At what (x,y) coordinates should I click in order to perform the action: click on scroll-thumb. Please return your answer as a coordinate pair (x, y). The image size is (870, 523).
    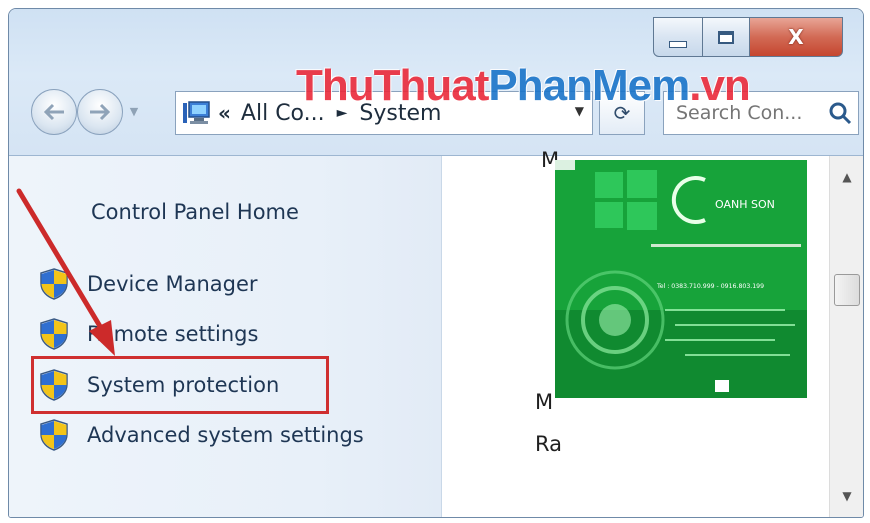
    Looking at the image, I should click on (847, 290).